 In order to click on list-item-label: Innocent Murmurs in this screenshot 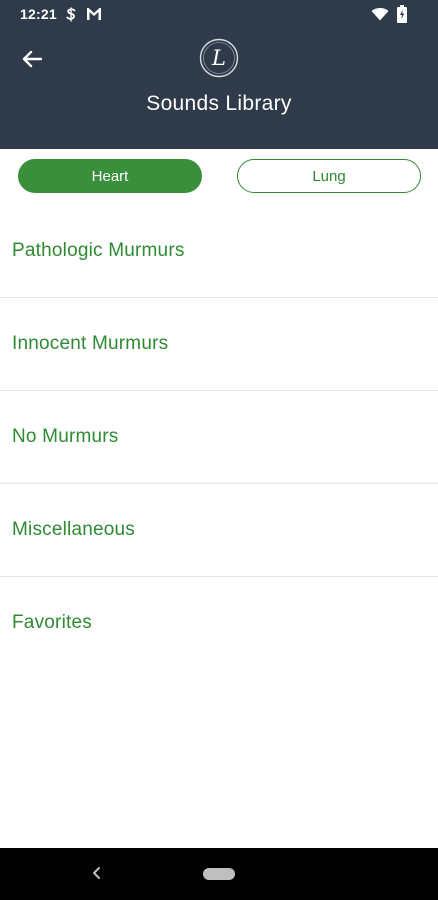, I will do `click(90, 343)`.